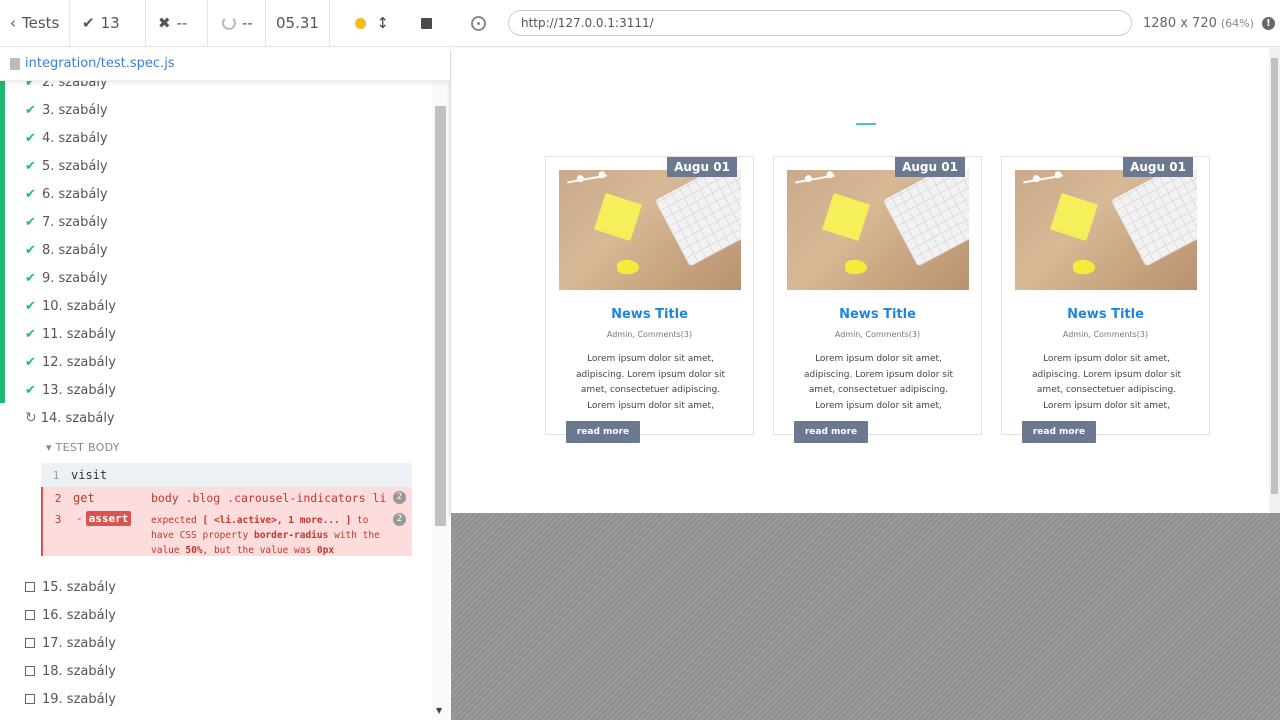 The image size is (1280, 720). Describe the element at coordinates (298, 23) in the screenshot. I see `duration: 05.31` at that location.